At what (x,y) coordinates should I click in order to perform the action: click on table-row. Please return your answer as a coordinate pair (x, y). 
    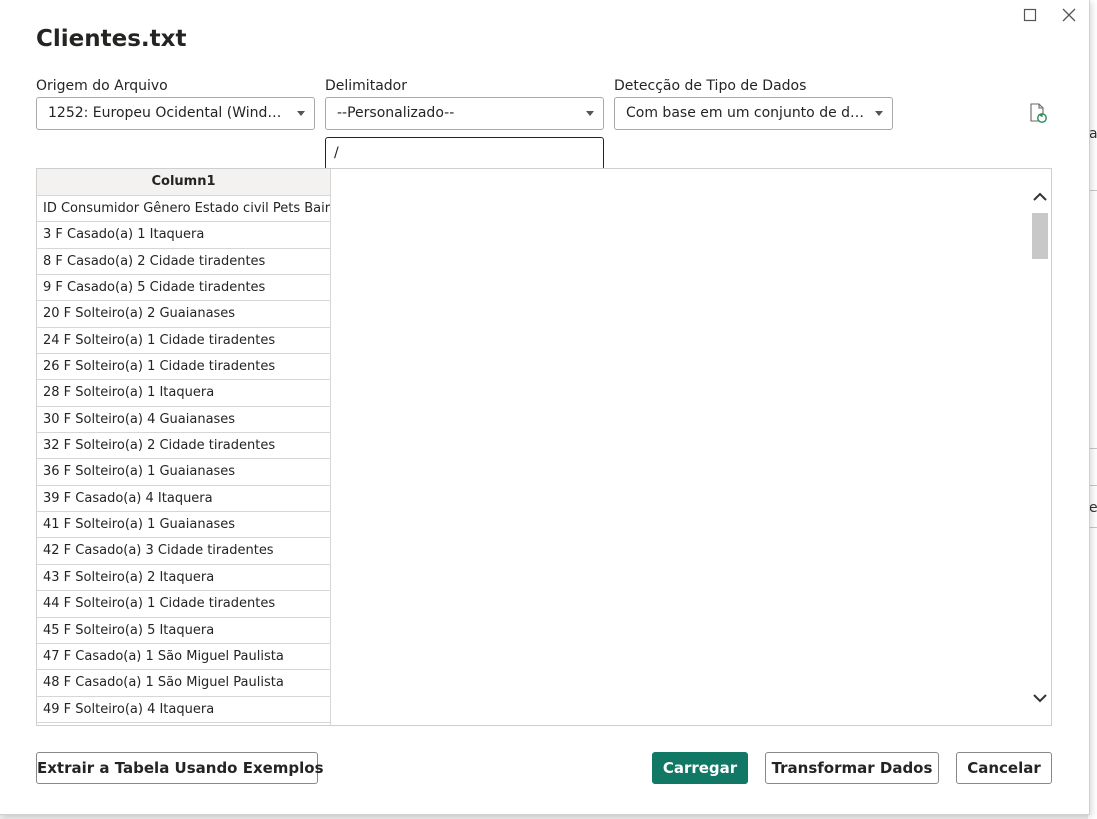
    Looking at the image, I should click on (184, 723).